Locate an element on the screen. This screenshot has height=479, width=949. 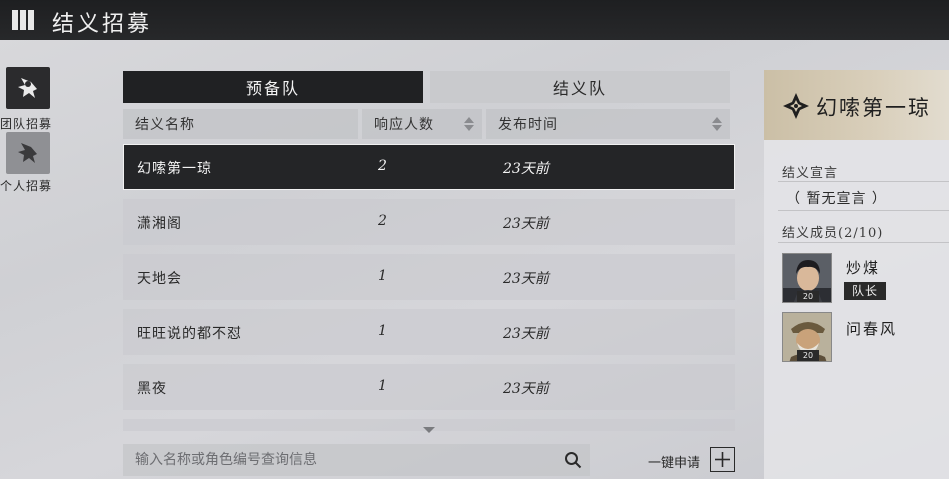
column-header-name: 结义名称 is located at coordinates (240, 124).